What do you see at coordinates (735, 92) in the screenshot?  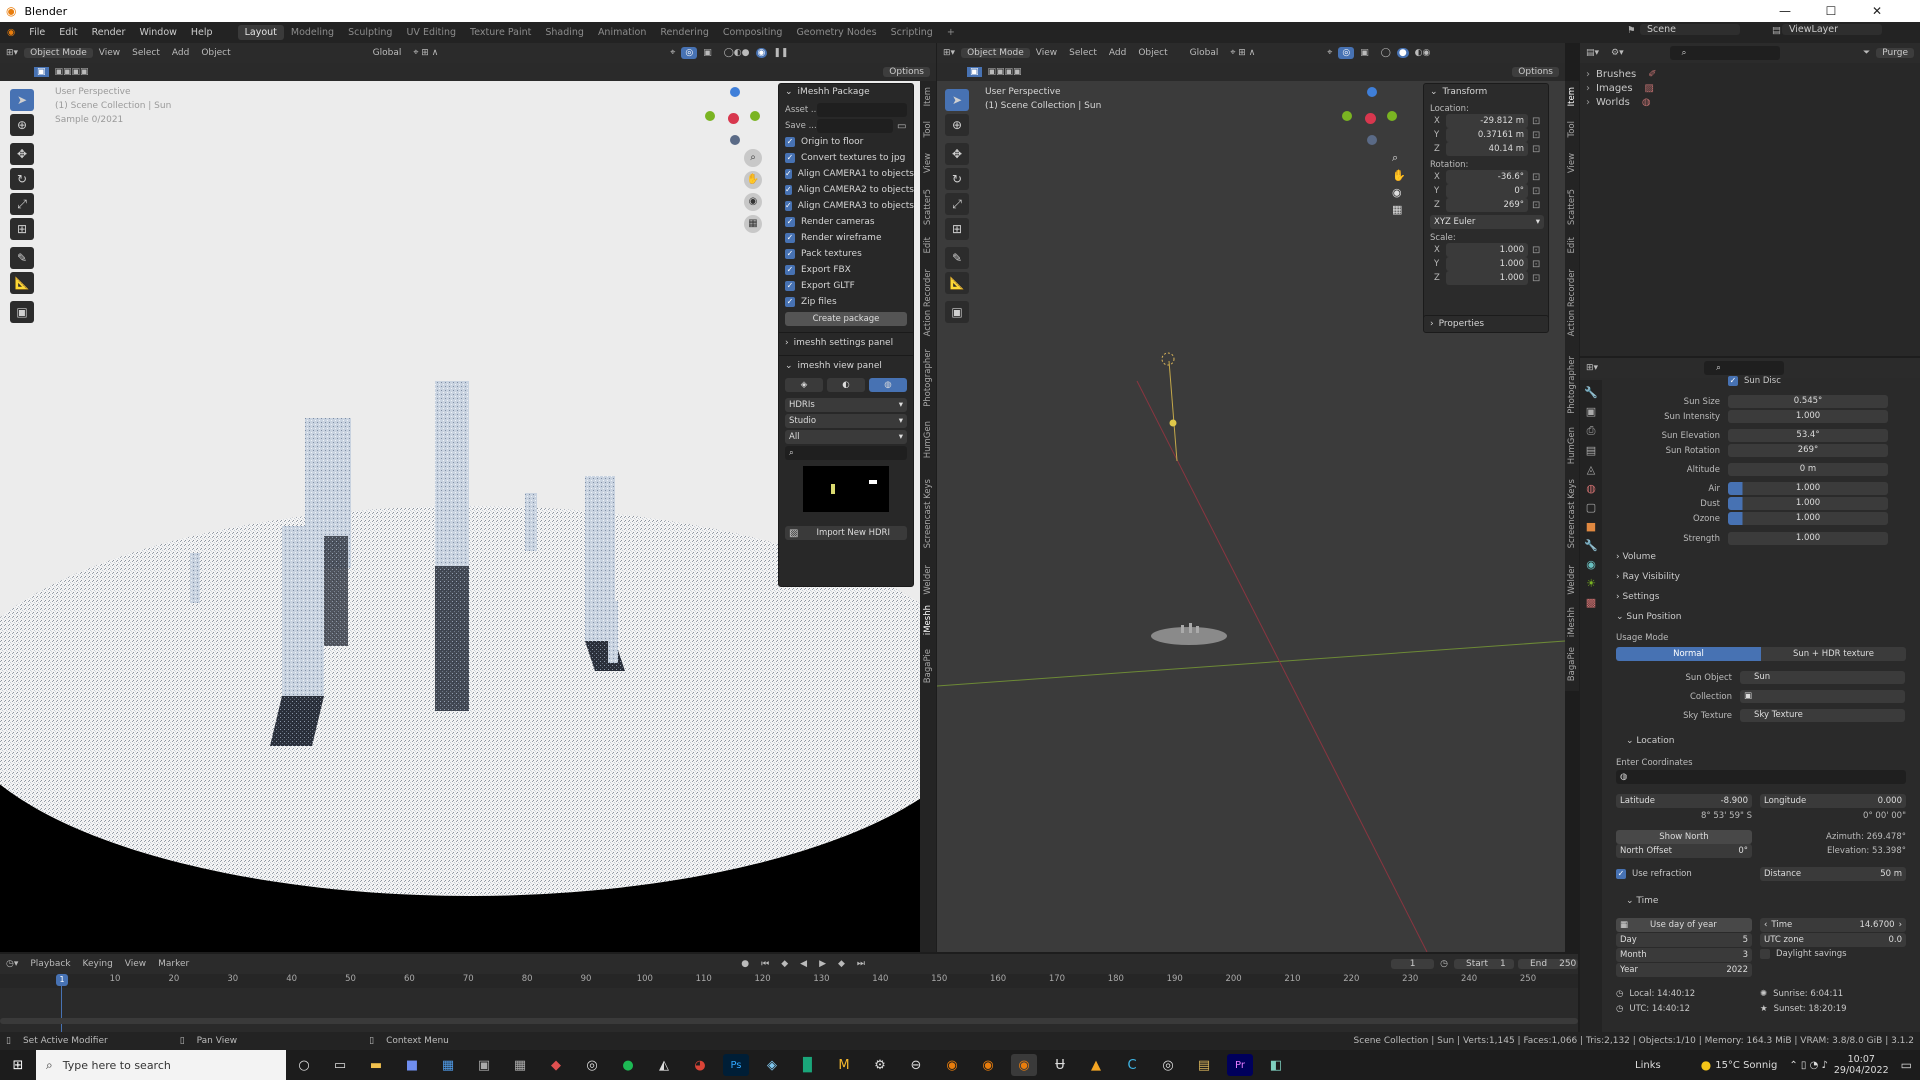 I see `gizmo-z-icon` at bounding box center [735, 92].